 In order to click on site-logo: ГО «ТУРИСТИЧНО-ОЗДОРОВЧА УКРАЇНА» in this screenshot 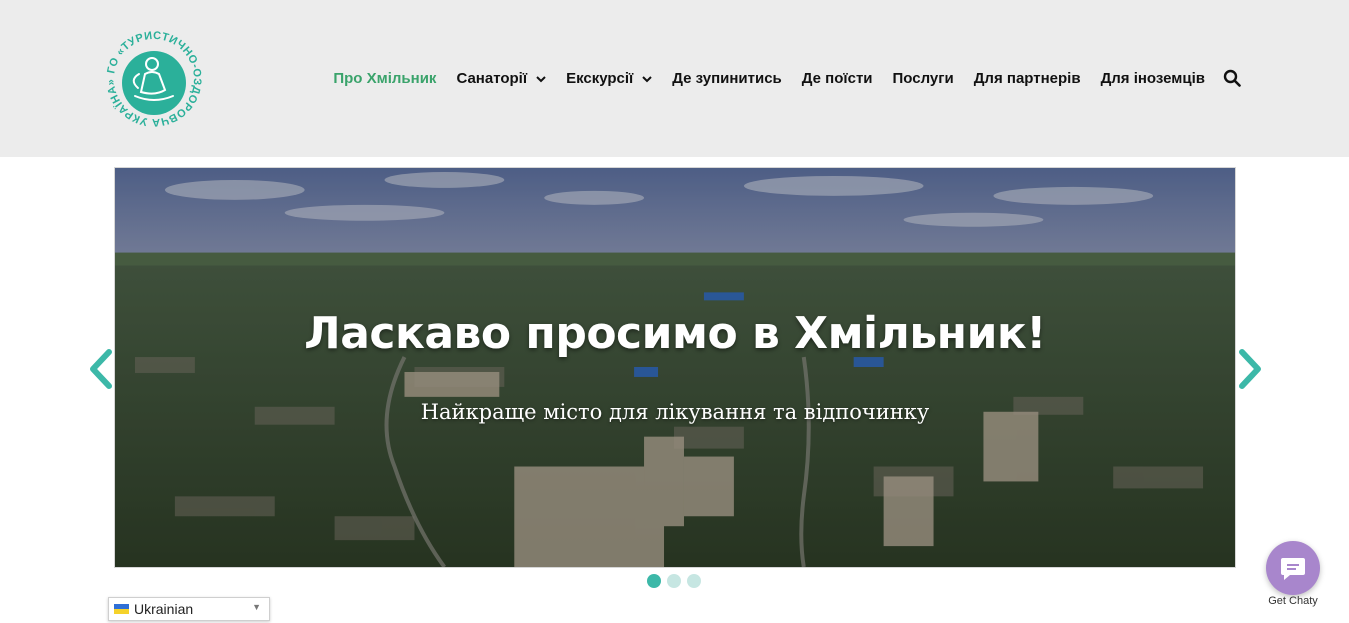, I will do `click(154, 79)`.